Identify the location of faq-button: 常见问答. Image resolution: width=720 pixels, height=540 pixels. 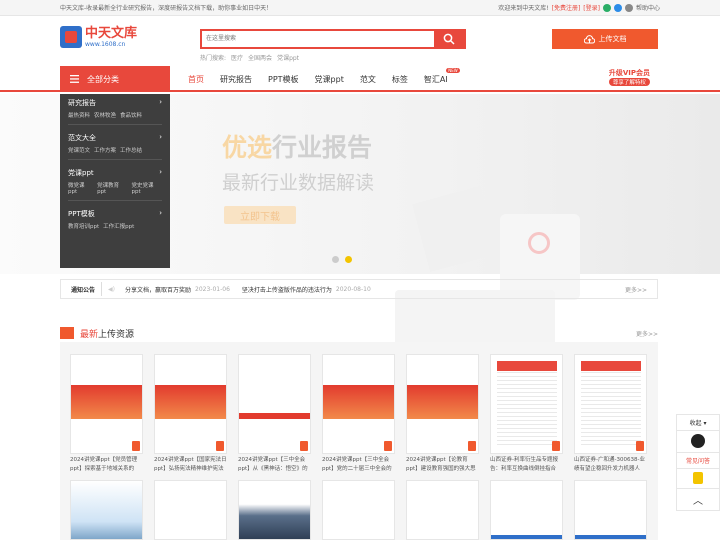
(698, 461).